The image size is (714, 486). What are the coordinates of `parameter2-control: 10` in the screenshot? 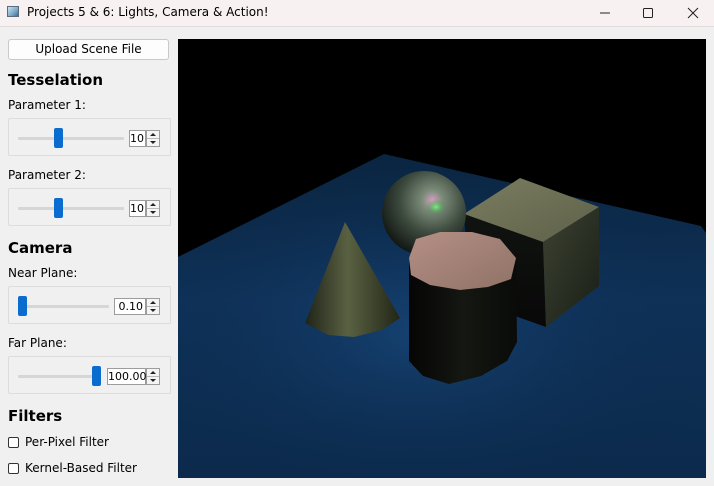 It's located at (89, 207).